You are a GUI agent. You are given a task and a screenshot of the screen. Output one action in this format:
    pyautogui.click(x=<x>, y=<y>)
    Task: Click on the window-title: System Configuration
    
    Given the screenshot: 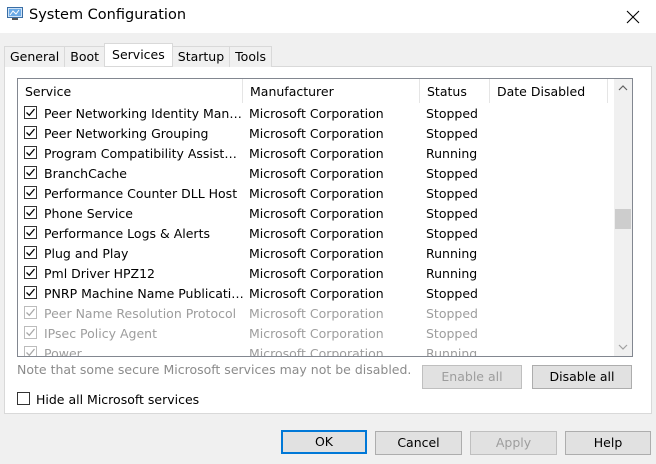 What is the action you would take?
    pyautogui.click(x=108, y=15)
    